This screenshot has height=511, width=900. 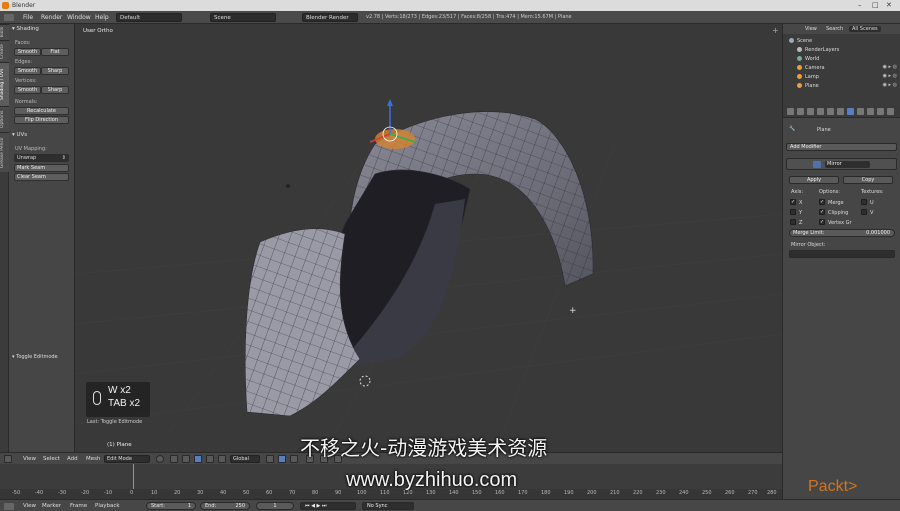 What do you see at coordinates (186, 459) in the screenshot?
I see `manipulator-icon` at bounding box center [186, 459].